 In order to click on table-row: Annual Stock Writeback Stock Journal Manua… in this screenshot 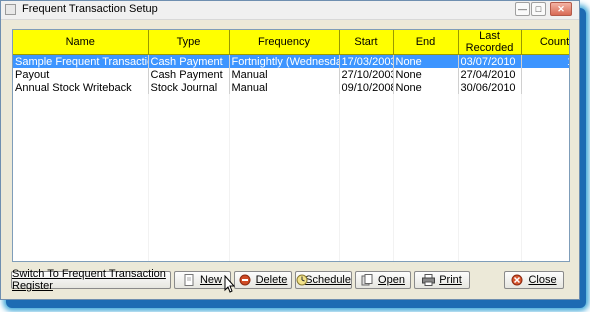, I will do `click(291, 87)`.